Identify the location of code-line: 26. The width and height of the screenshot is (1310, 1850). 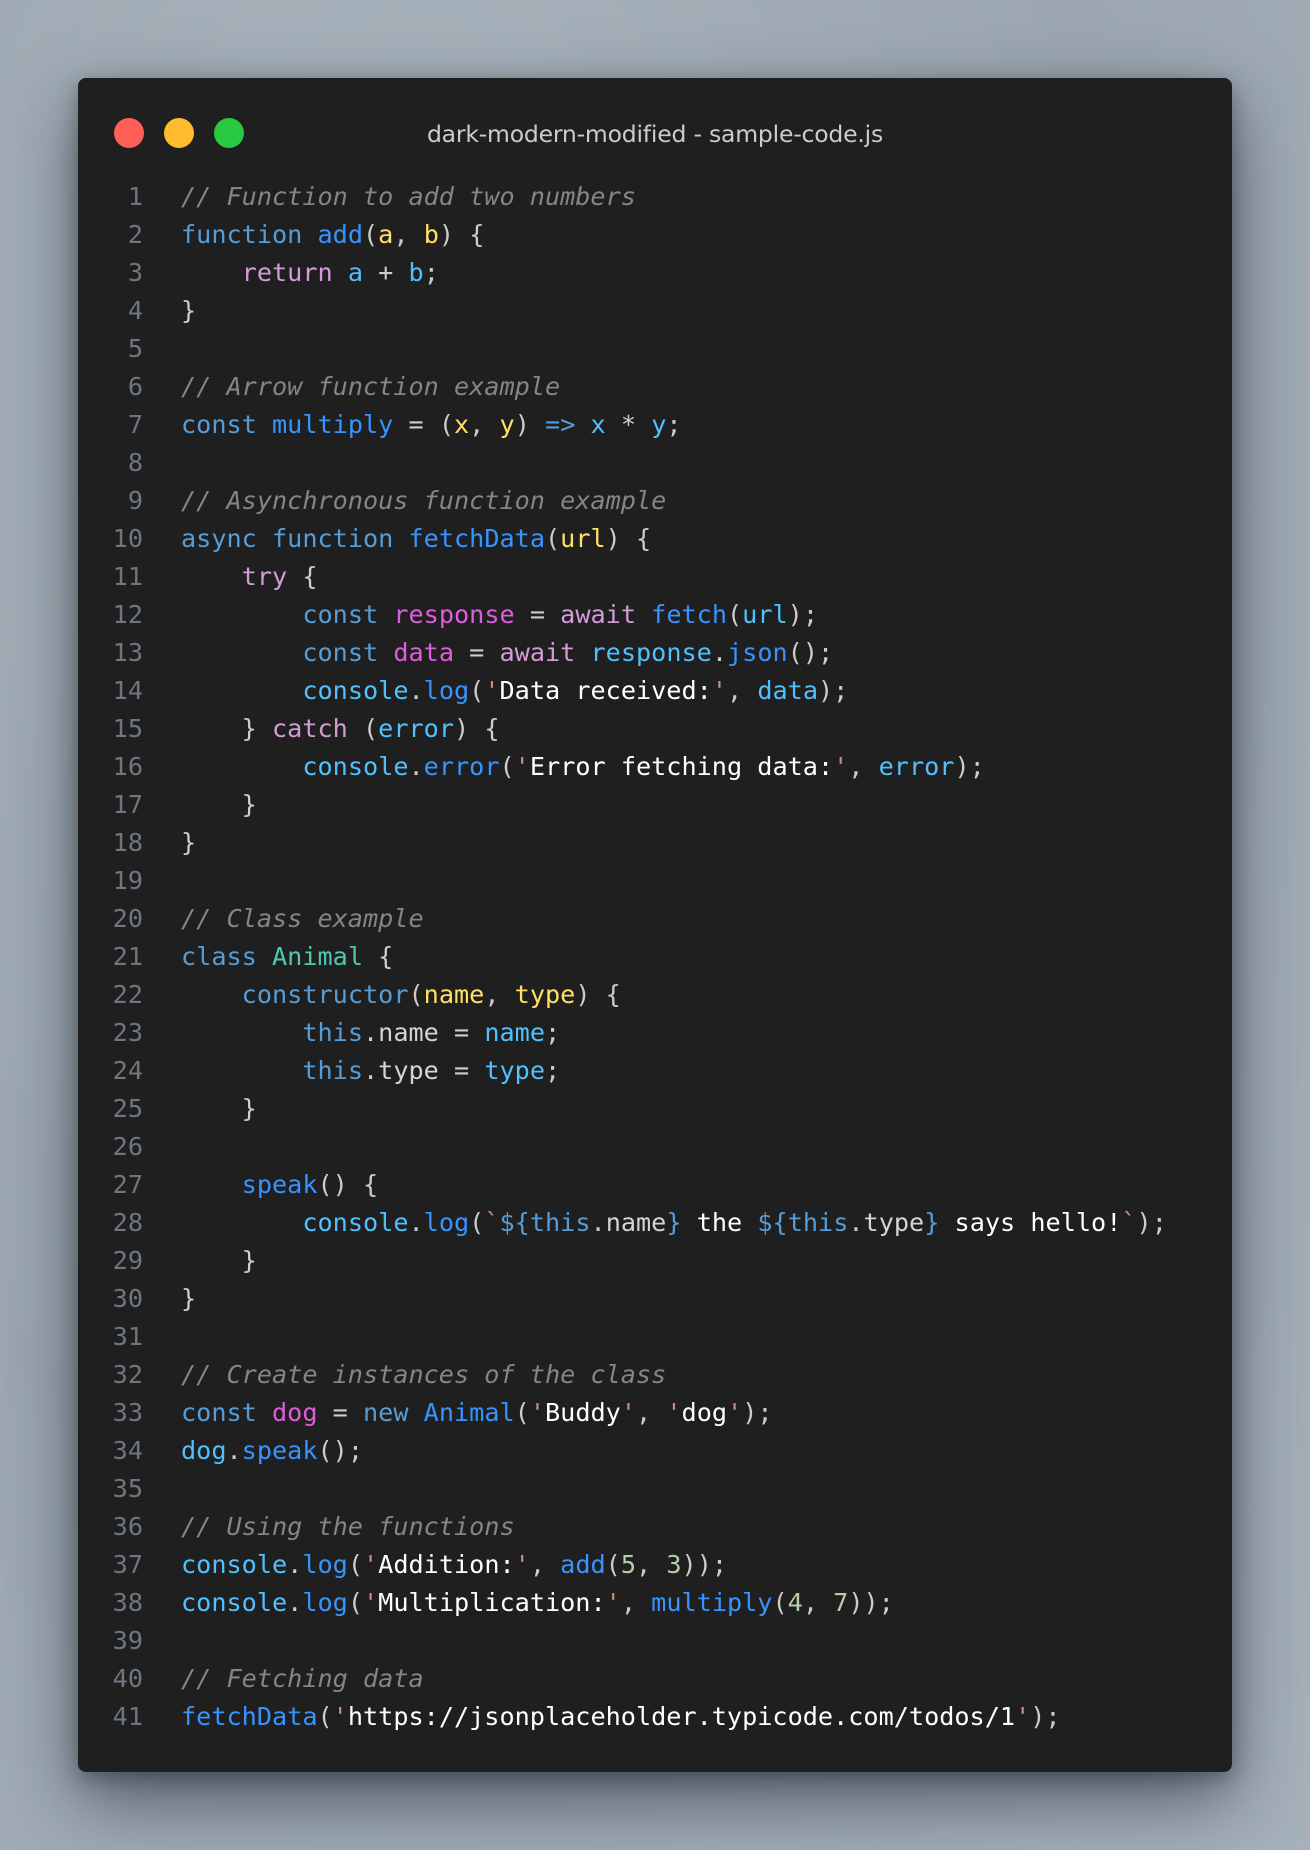
(655, 1147).